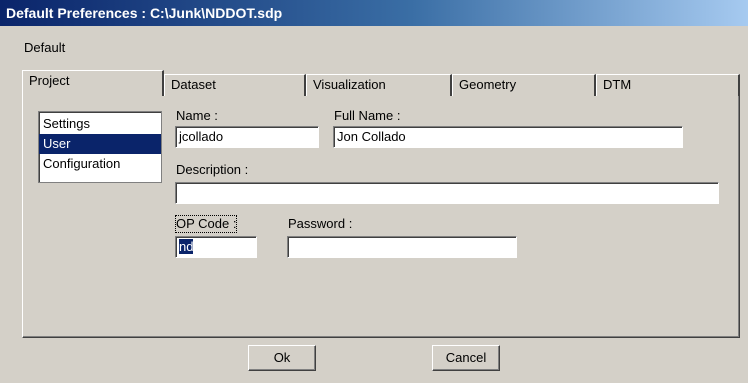 The image size is (748, 383). I want to click on project-category-list: Settings User Configuration, so click(100, 147).